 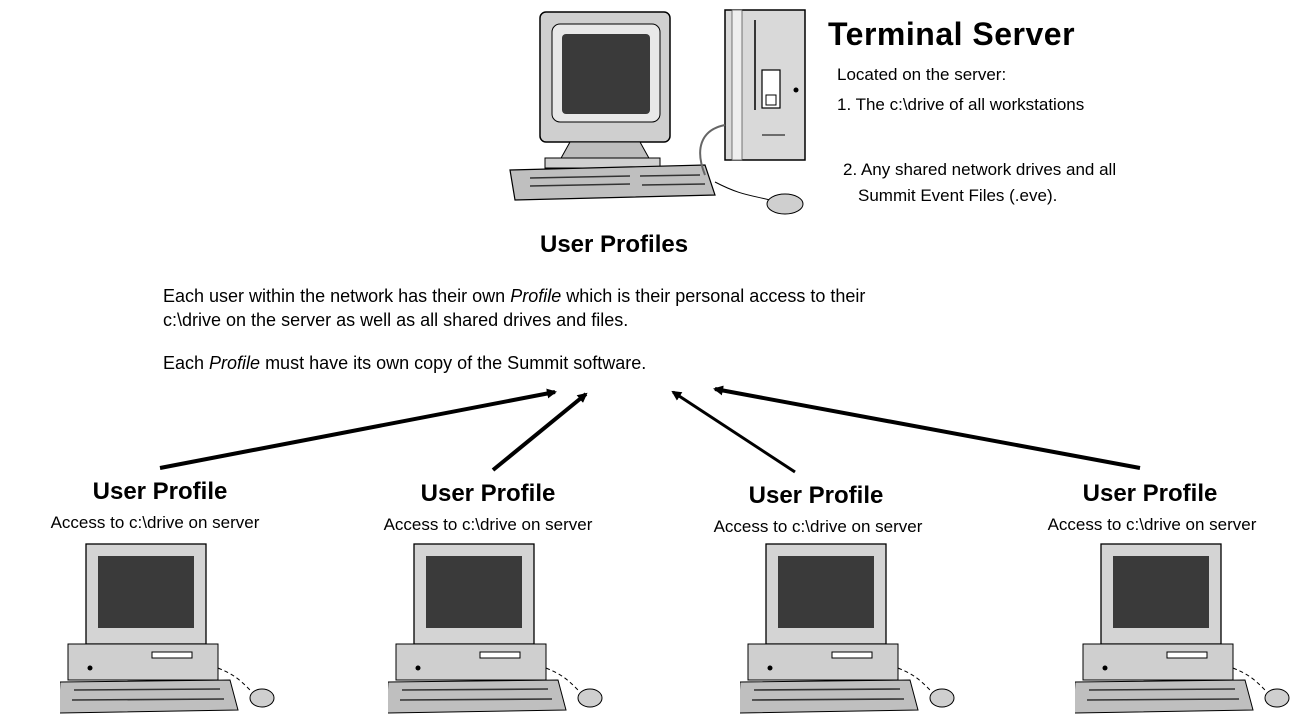 I want to click on workstation-3-title: User Profile, so click(x=816, y=495).